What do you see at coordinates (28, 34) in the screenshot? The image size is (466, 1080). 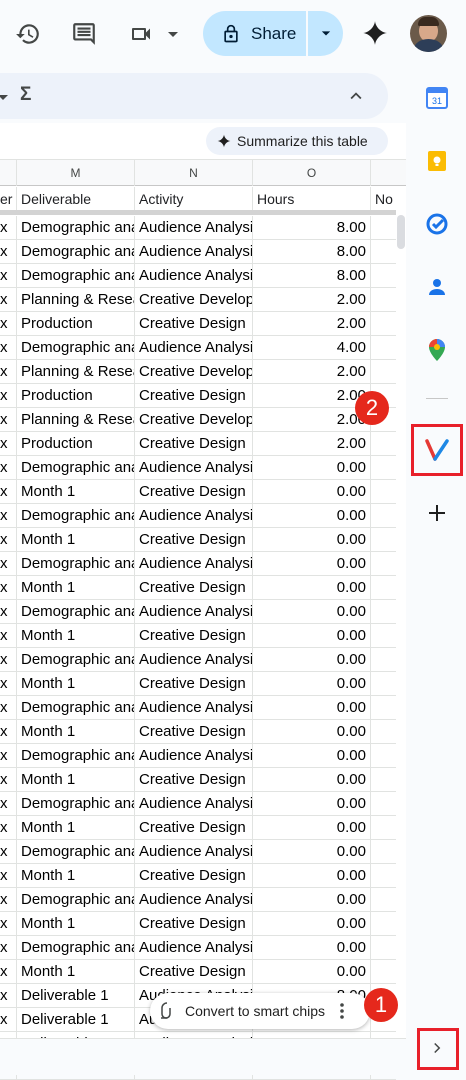 I see `version-history-icon` at bounding box center [28, 34].